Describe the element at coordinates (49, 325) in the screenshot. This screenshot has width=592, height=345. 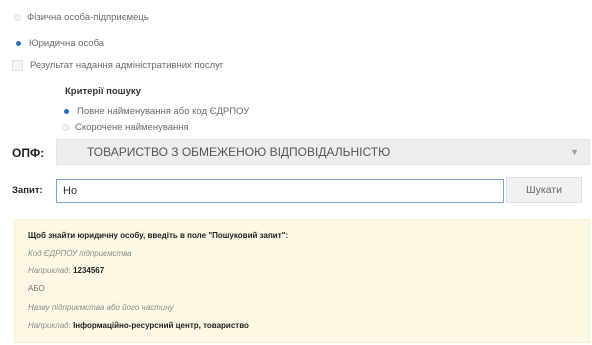
I see `hint-example-2-prefix: Наприклад:` at that location.